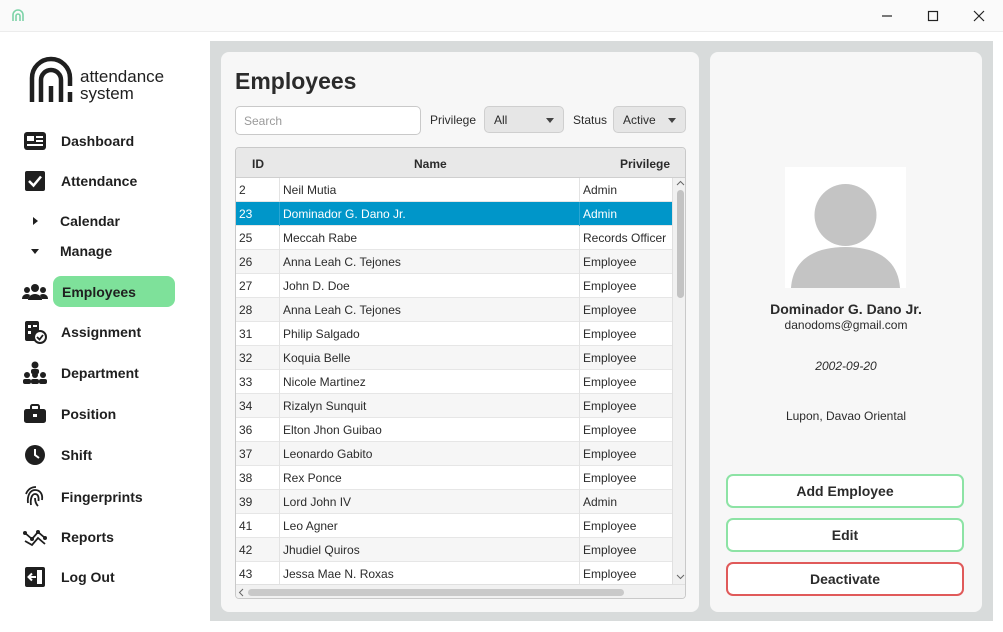 The height and width of the screenshot is (632, 1003). I want to click on avatar, so click(845, 227).